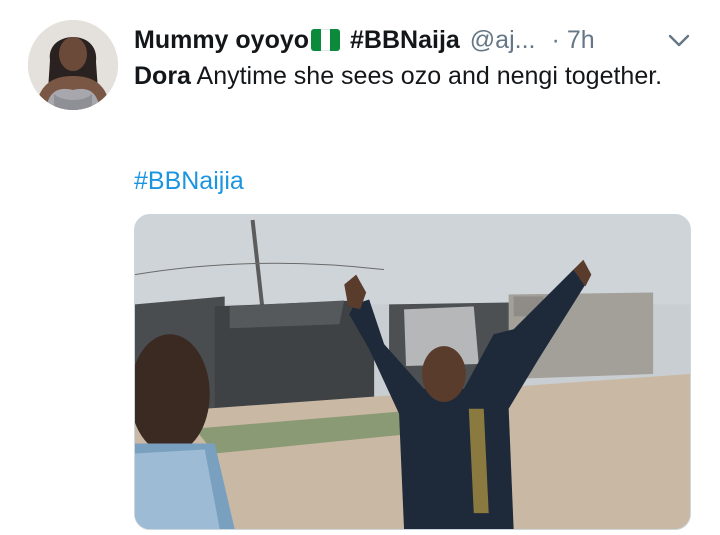 The height and width of the screenshot is (535, 720). What do you see at coordinates (221, 40) in the screenshot?
I see `display-name: Mummy oyoyo` at bounding box center [221, 40].